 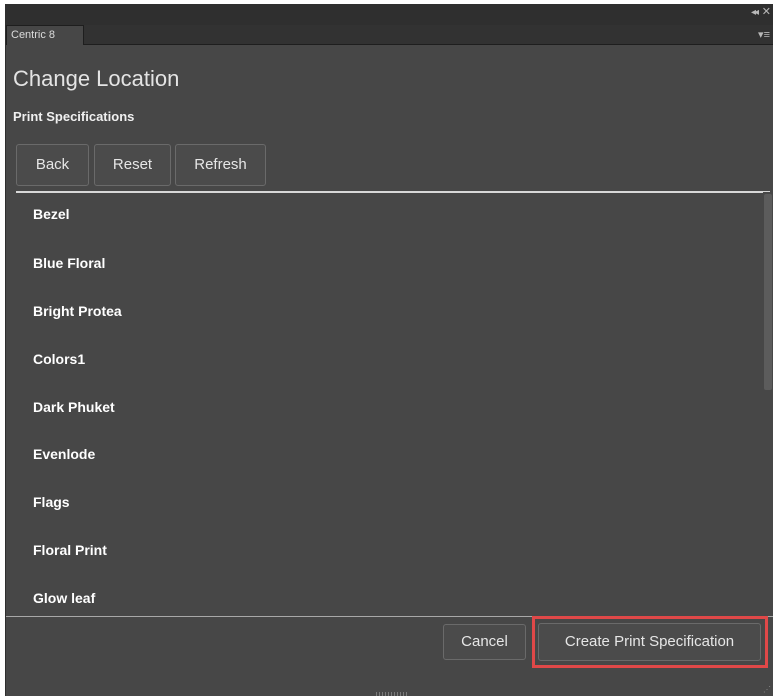 I want to click on corner-resize-icon: ⋰, so click(x=767, y=689).